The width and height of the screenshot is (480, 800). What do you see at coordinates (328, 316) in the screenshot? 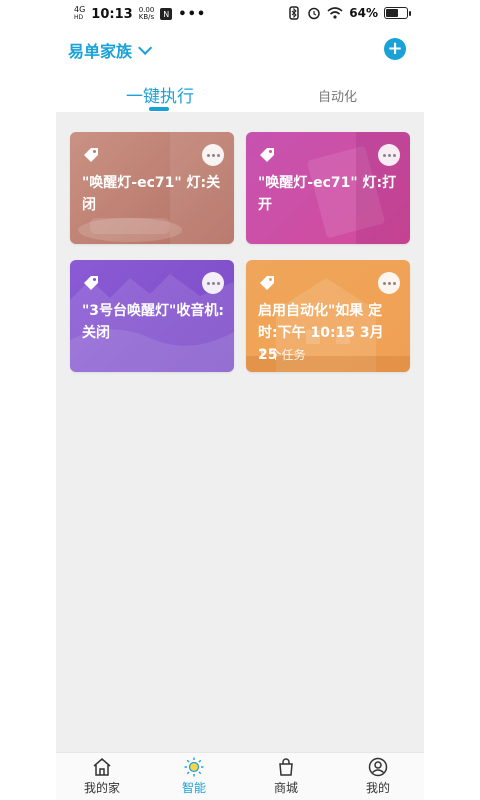
I see `automation-card: 启用自动化"如果 定时:下午 10:15 3月25 1 个任务` at bounding box center [328, 316].